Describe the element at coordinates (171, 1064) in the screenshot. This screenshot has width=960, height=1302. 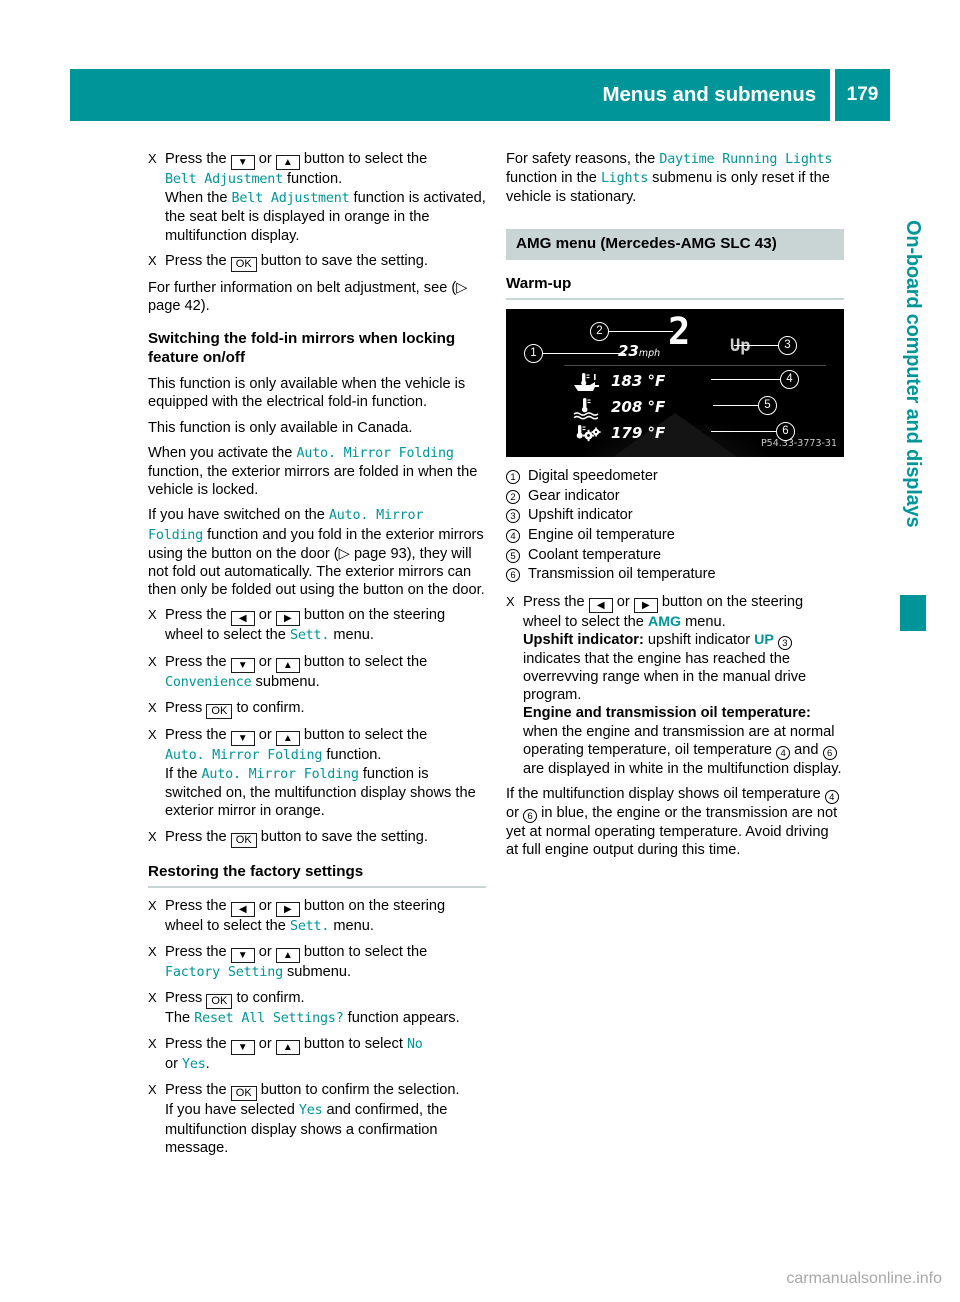
I see `step-or: or` at that location.